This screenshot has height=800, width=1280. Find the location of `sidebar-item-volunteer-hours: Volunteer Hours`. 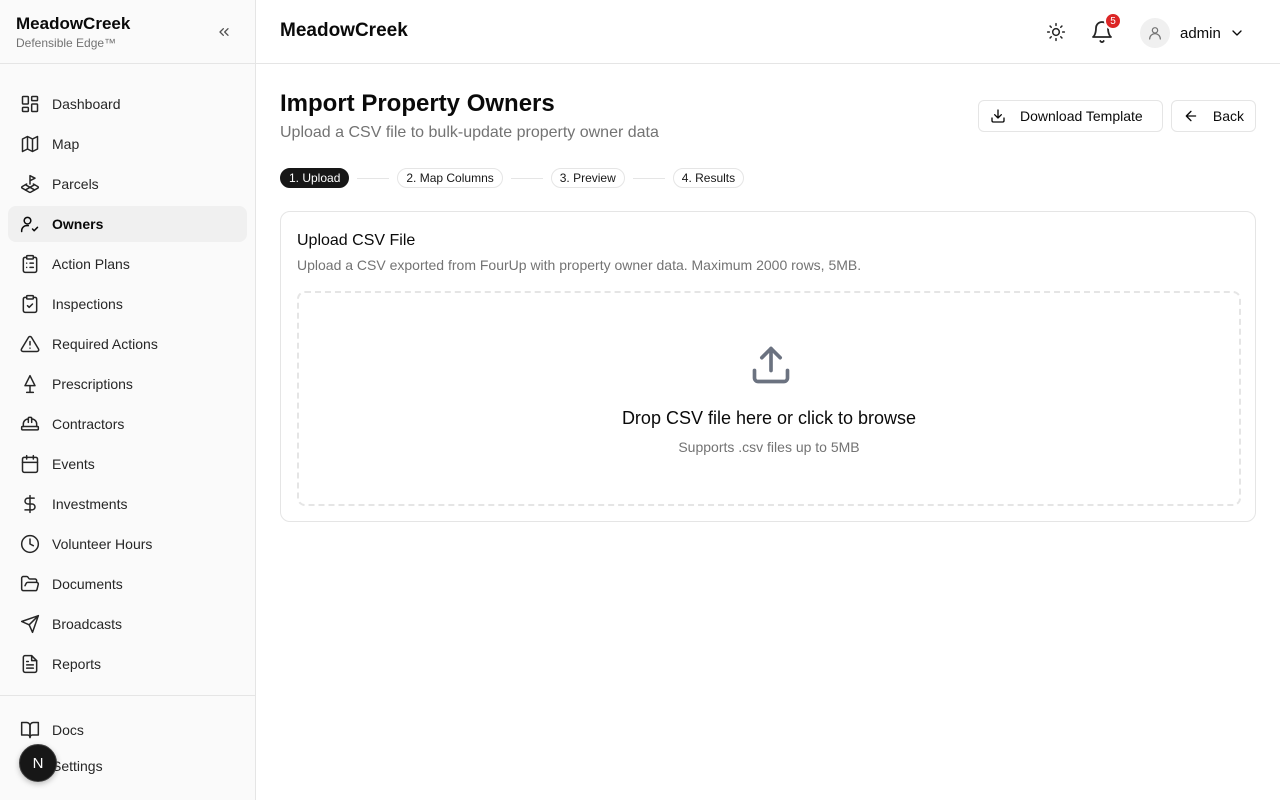

sidebar-item-volunteer-hours: Volunteer Hours is located at coordinates (127, 544).